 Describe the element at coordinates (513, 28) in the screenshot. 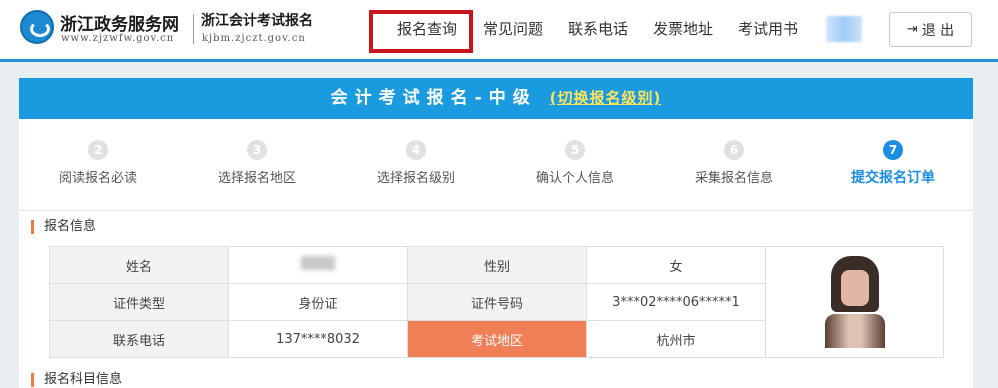

I see `nav-faq: 常见问题` at that location.